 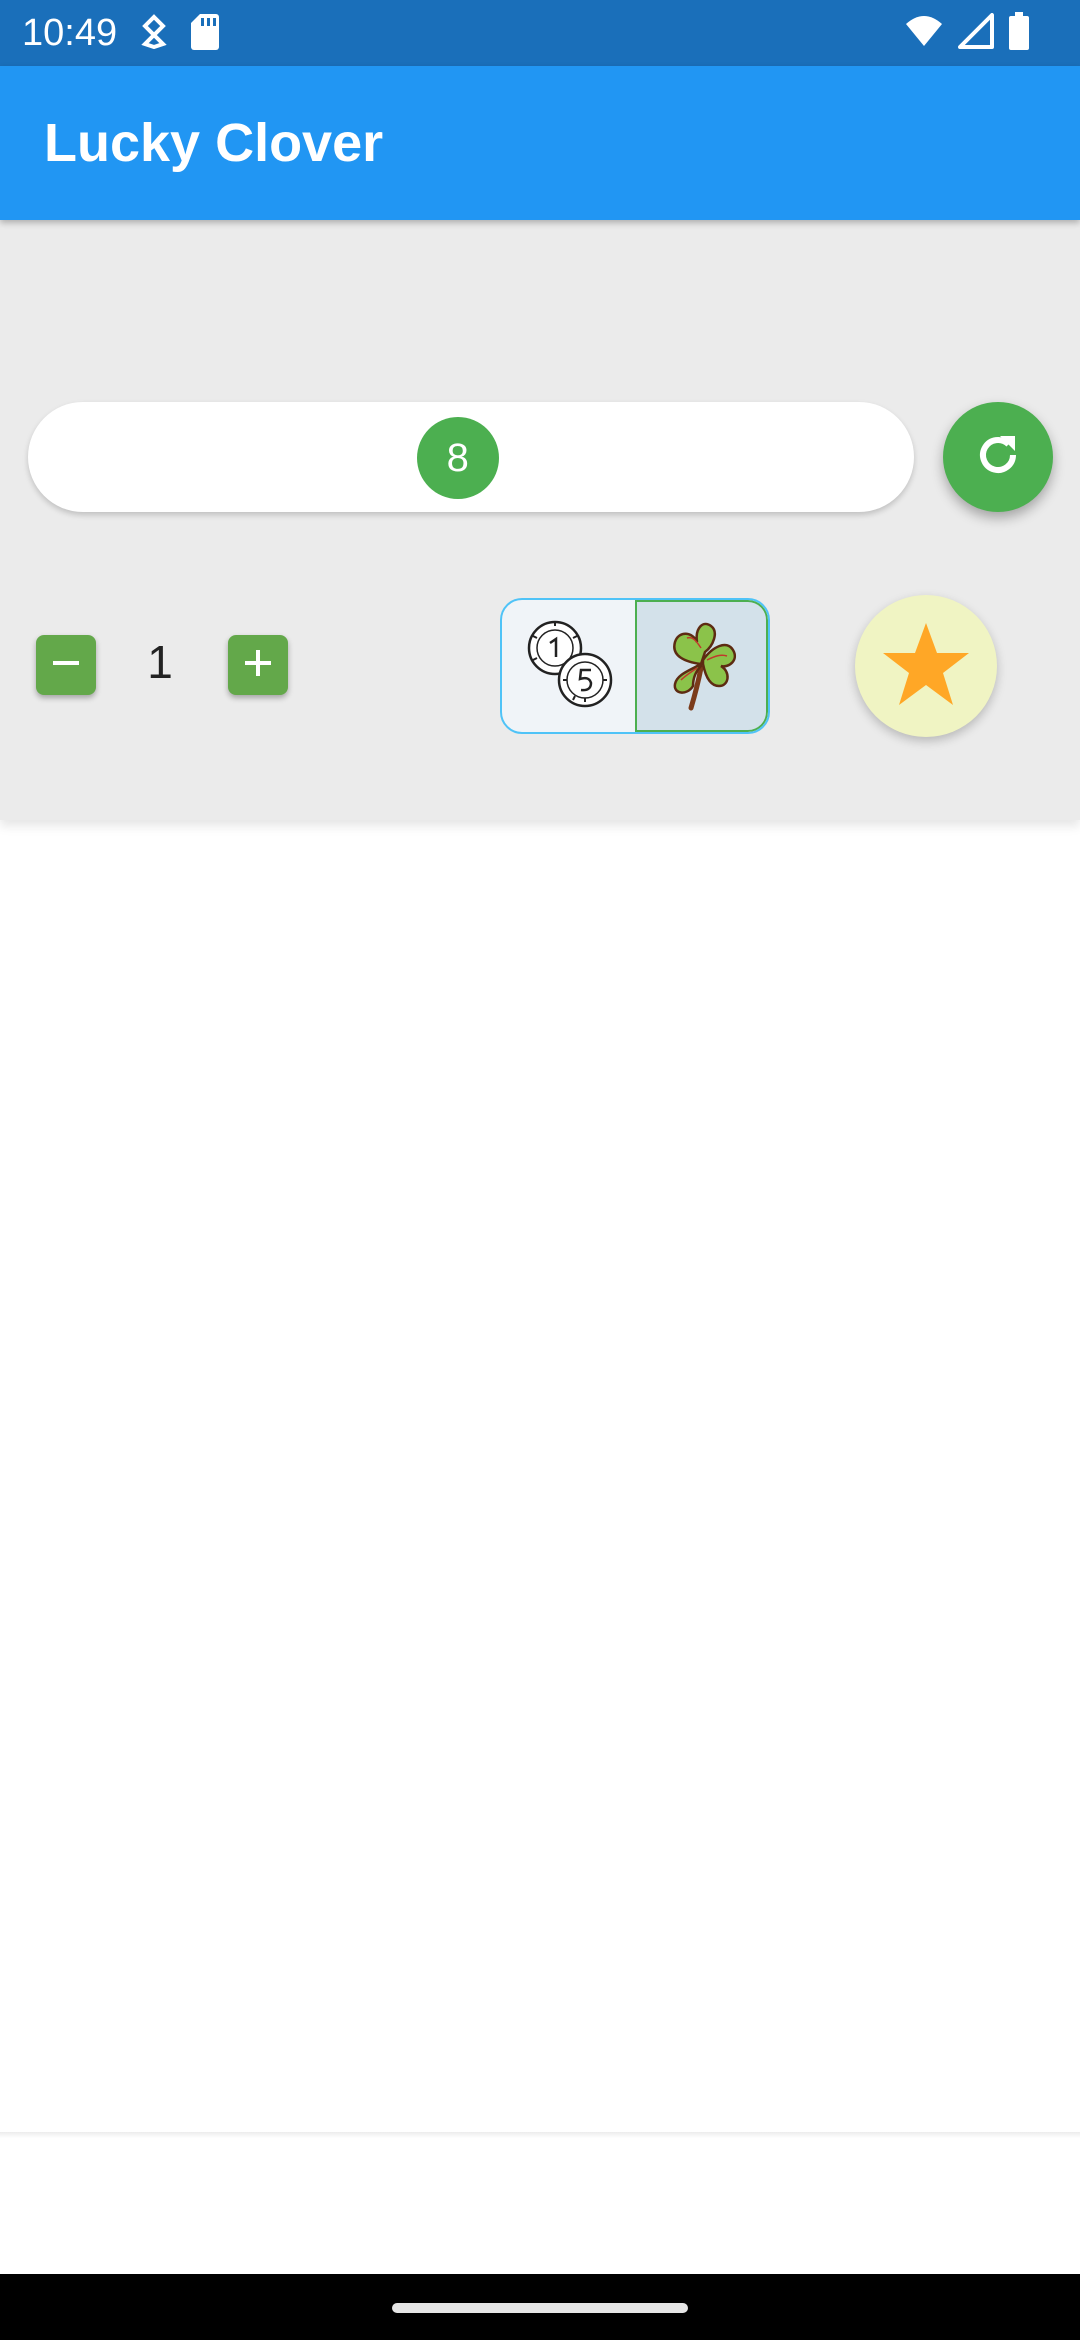 What do you see at coordinates (924, 33) in the screenshot?
I see `wifi-icon` at bounding box center [924, 33].